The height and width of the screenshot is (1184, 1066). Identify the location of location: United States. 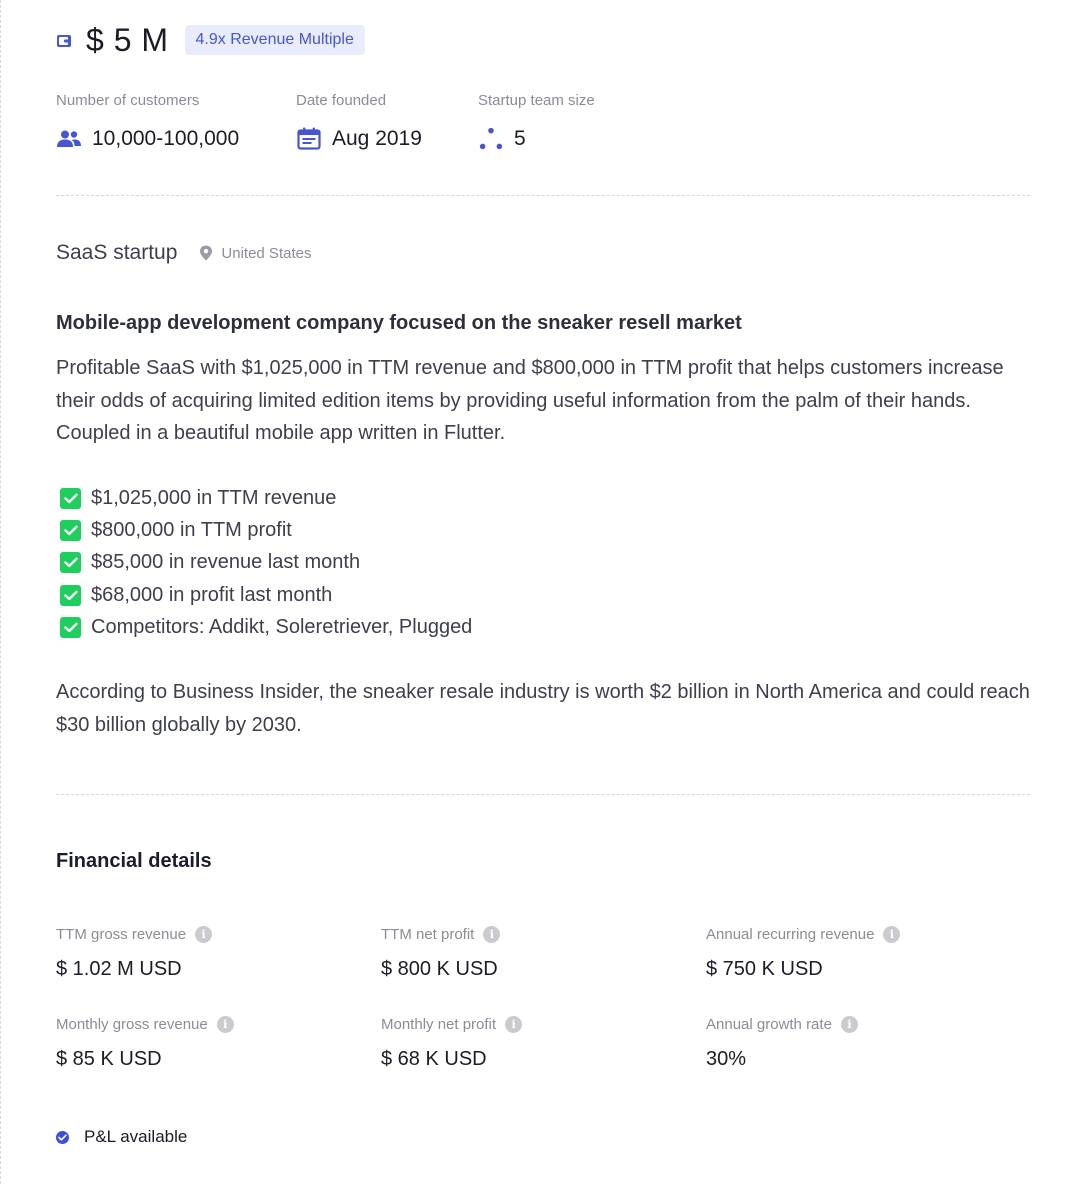
(255, 253).